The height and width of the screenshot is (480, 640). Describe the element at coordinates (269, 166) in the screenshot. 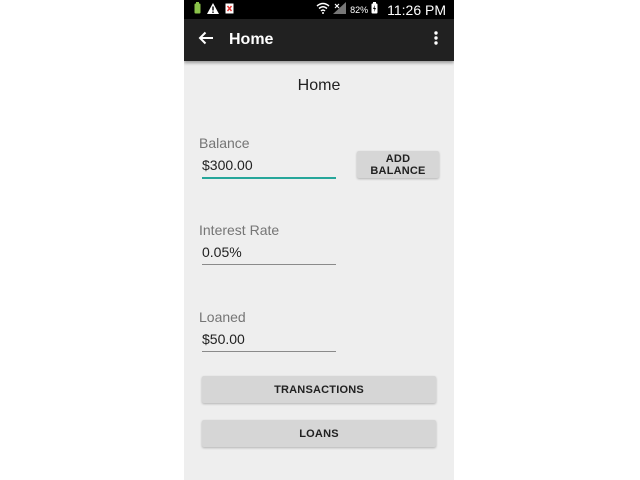

I see `balance-input` at that location.